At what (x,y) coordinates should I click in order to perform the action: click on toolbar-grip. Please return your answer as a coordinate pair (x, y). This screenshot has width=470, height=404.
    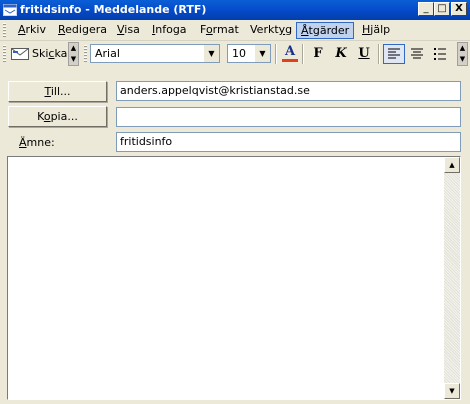
    Looking at the image, I should click on (4, 54).